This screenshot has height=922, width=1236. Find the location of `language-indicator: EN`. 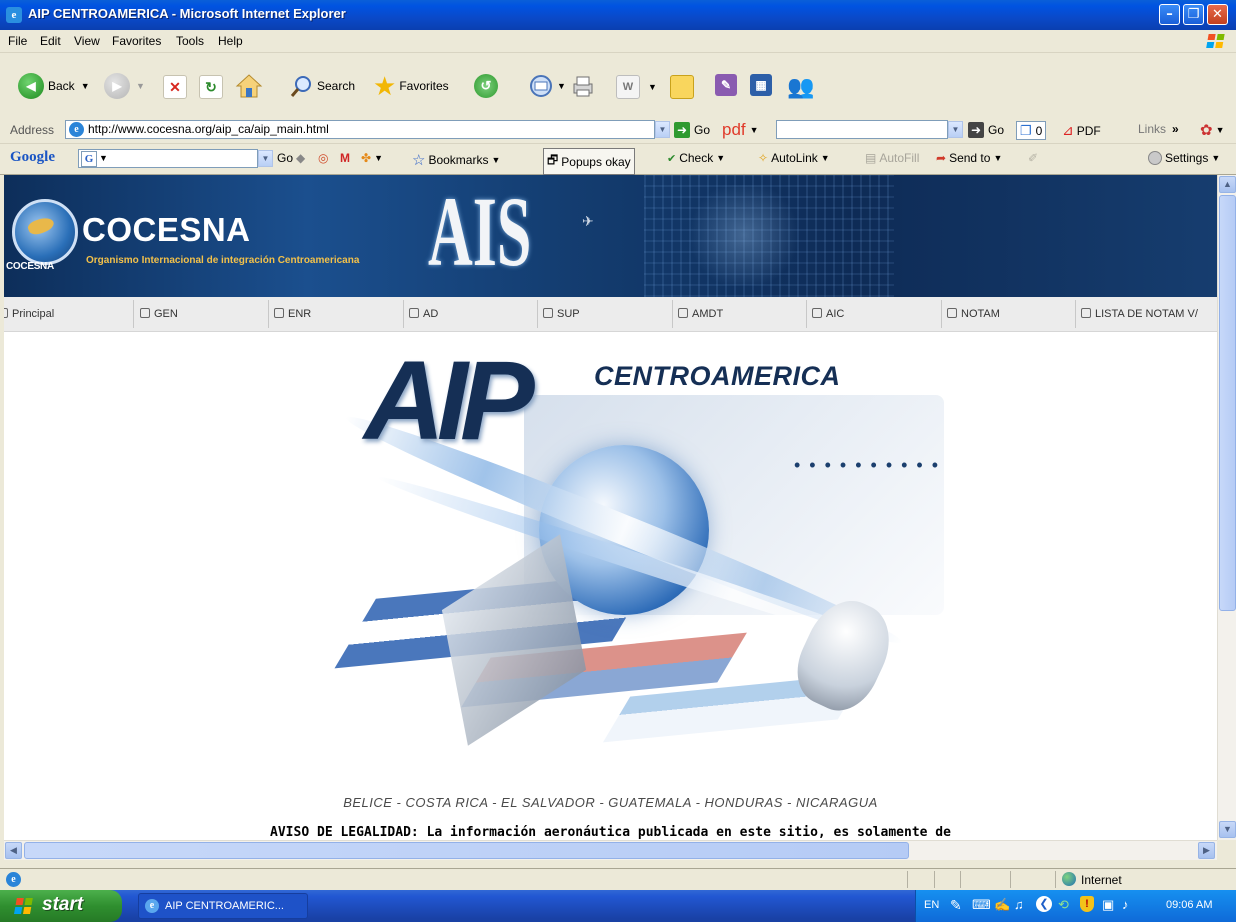

language-indicator: EN is located at coordinates (931, 905).